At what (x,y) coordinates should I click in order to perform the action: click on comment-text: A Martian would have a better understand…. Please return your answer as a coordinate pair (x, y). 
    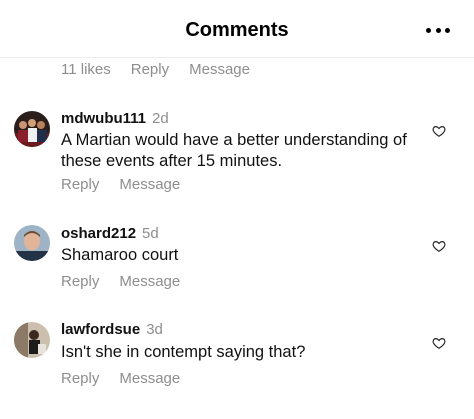
    Looking at the image, I should click on (234, 150).